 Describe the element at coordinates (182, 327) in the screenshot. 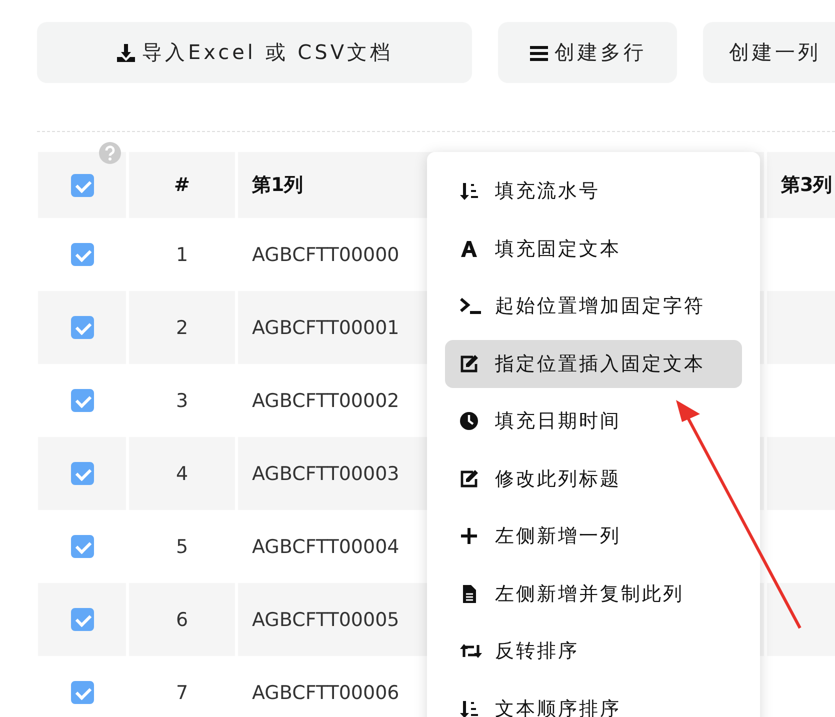

I see `table-cell: 2` at that location.